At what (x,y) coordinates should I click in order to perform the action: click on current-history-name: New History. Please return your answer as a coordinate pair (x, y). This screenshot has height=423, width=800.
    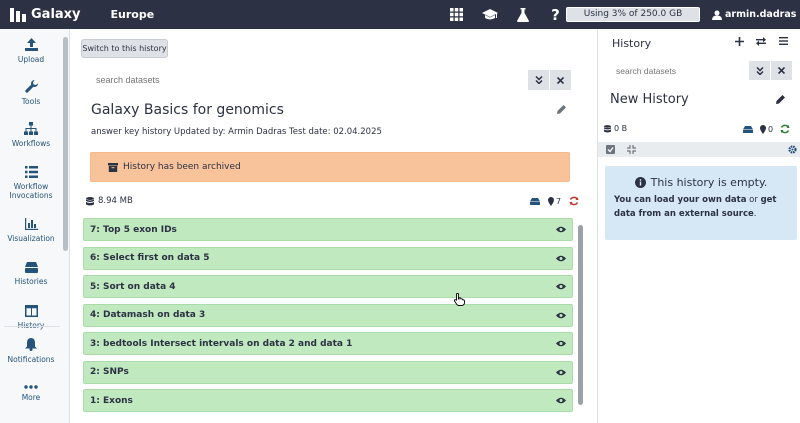
    Looking at the image, I should click on (649, 99).